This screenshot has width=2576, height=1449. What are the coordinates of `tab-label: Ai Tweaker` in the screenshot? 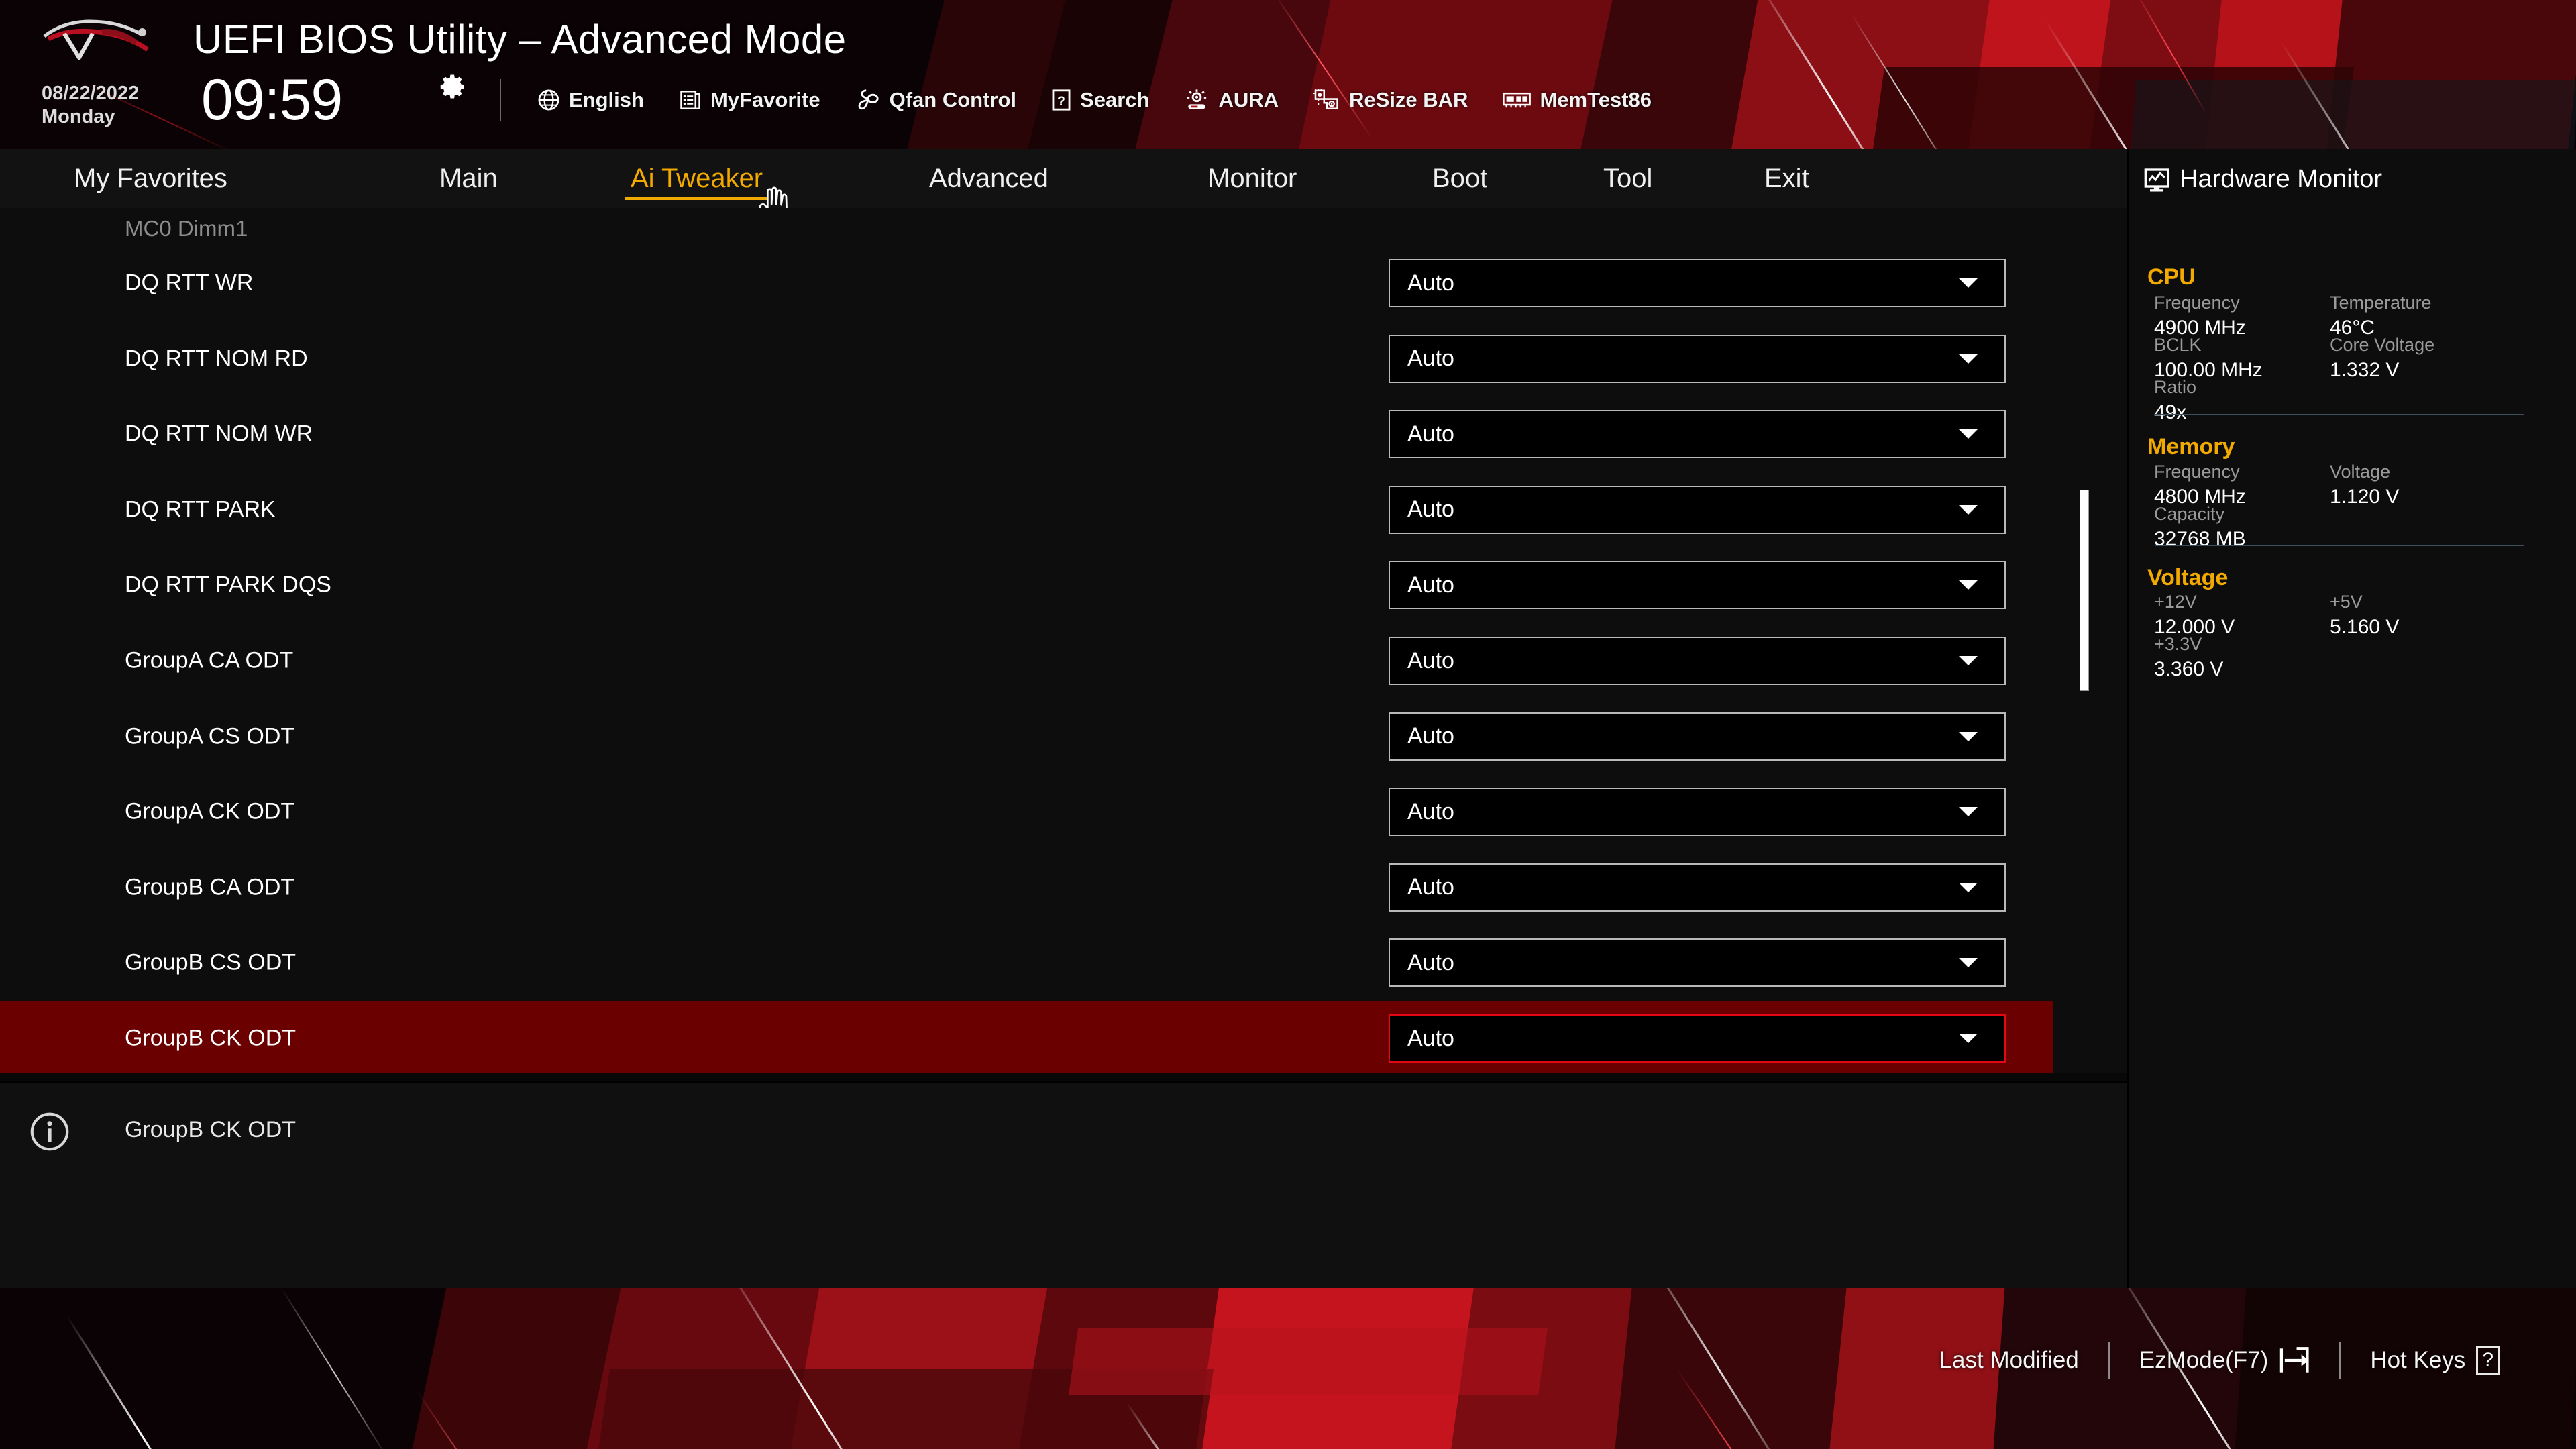 It's located at (697, 178).